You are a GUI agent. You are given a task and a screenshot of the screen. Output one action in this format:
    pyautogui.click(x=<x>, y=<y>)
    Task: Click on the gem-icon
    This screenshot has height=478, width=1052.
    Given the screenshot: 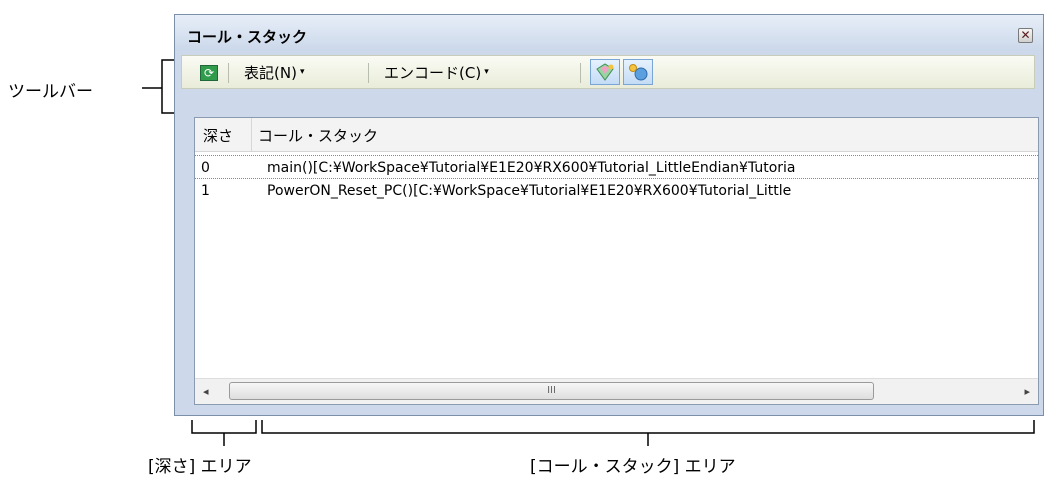 What is the action you would take?
    pyautogui.click(x=605, y=72)
    